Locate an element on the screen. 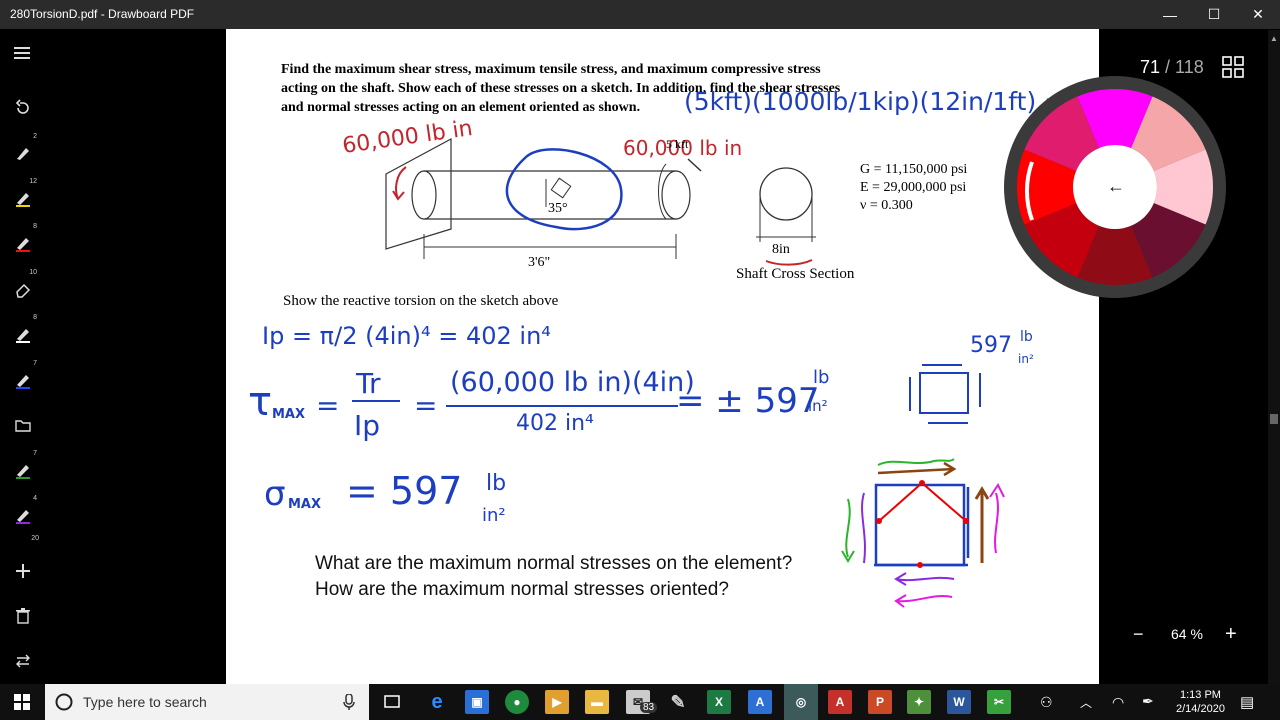 The height and width of the screenshot is (720, 1280). tau-symbol: τ is located at coordinates (260, 402).